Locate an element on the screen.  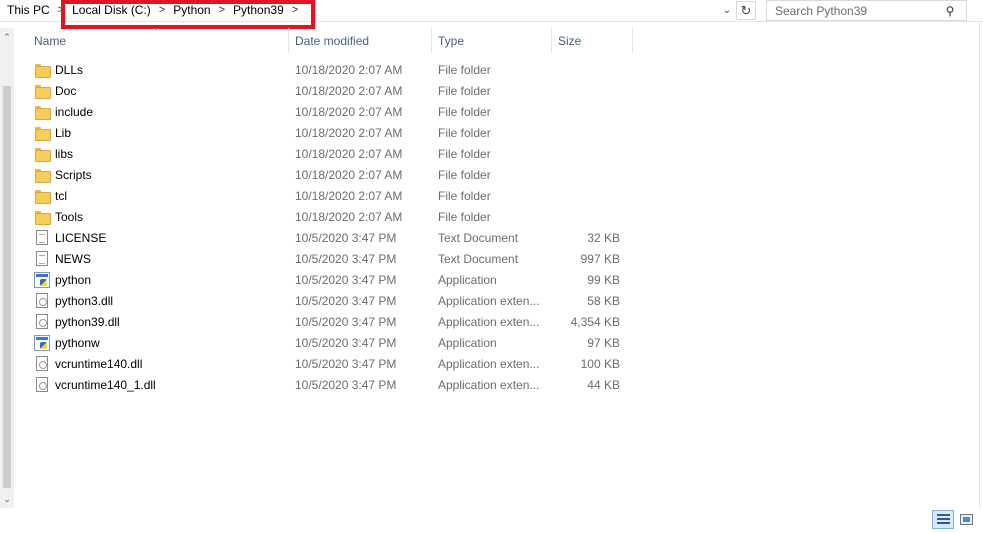
vertical-scrollbar: ⌃ ⌄ is located at coordinates (7, 268).